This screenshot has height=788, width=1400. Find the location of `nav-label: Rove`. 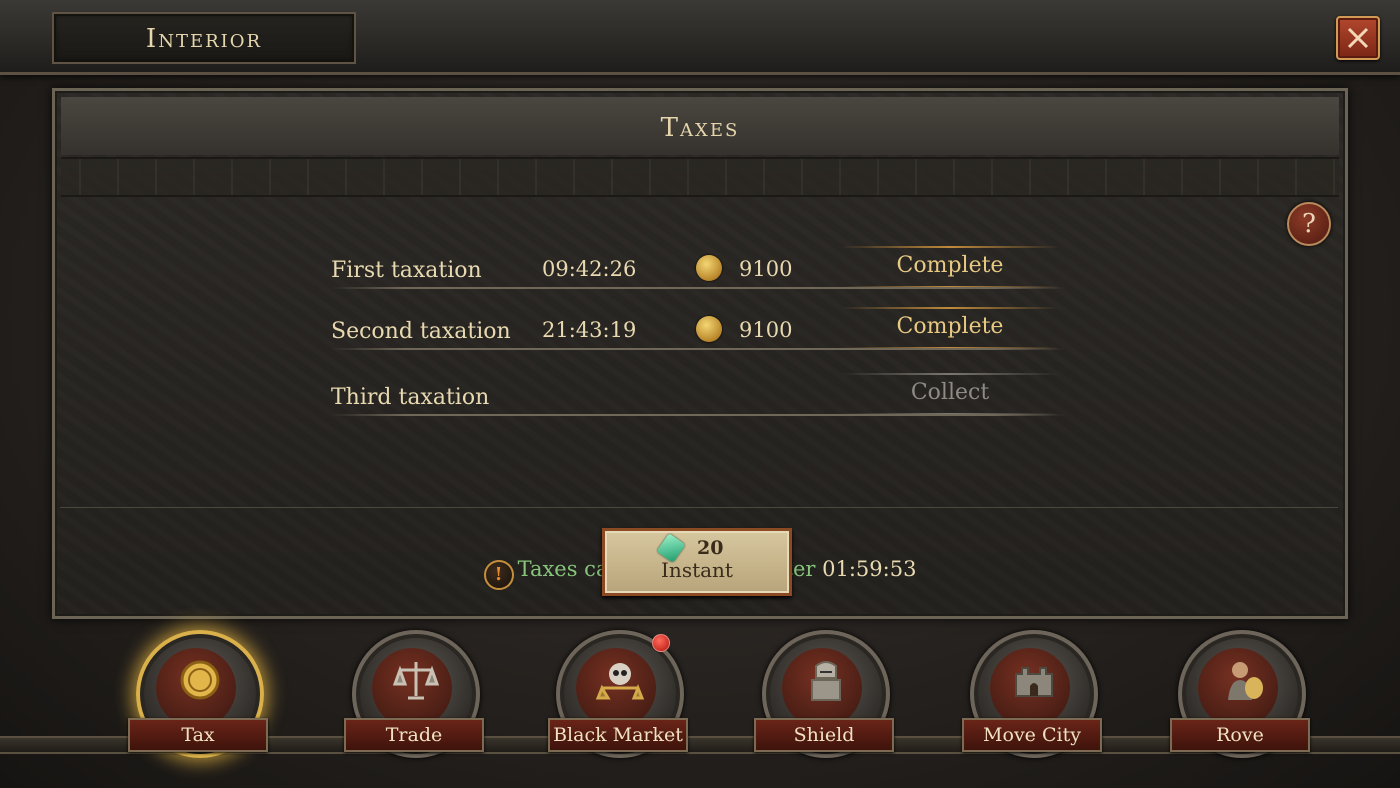

nav-label: Rove is located at coordinates (1240, 735).